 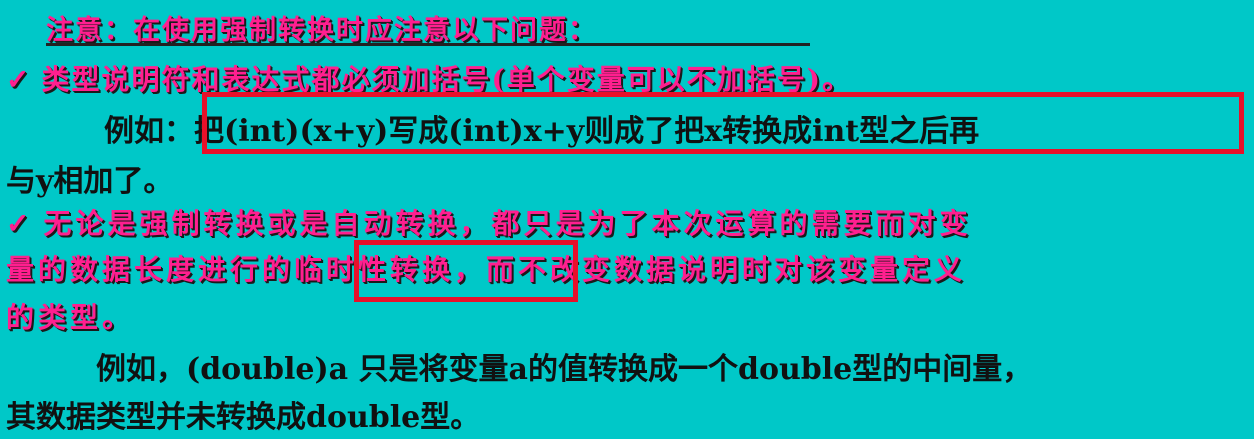 What do you see at coordinates (466, 271) in the screenshot?
I see `highlight-box-temporary-conversion` at bounding box center [466, 271].